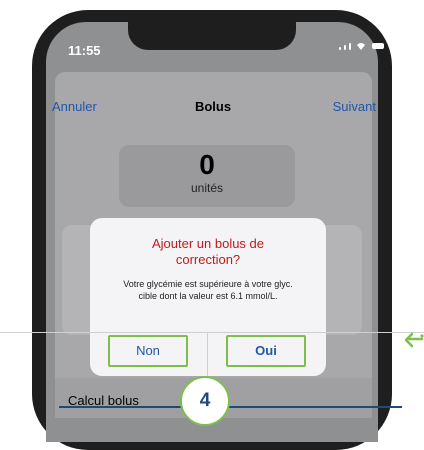 The height and width of the screenshot is (450, 424). I want to click on phone-notch, so click(212, 36).